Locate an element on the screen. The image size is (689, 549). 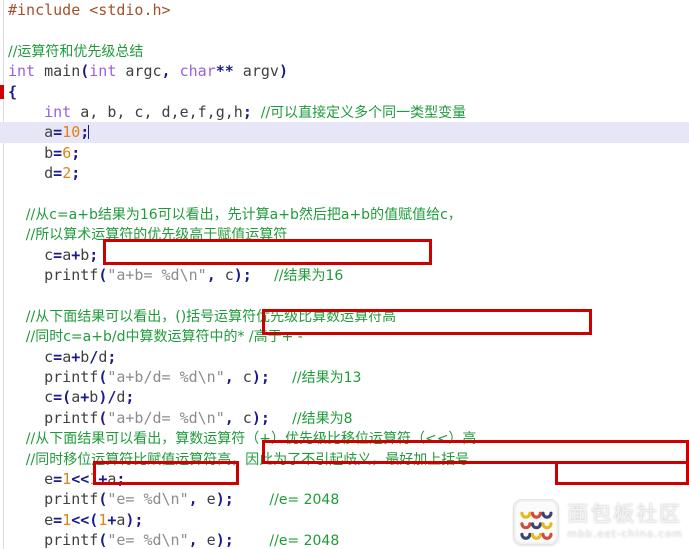
code-line: b=6; is located at coordinates (344, 153).